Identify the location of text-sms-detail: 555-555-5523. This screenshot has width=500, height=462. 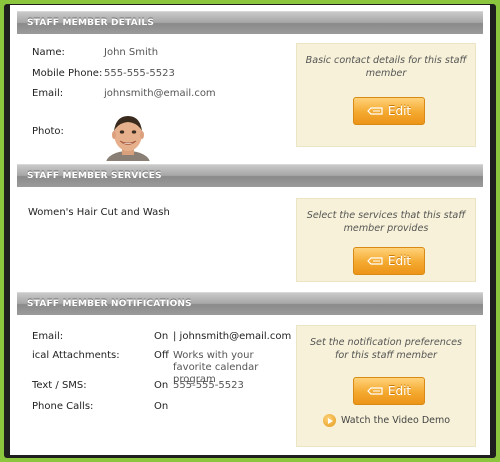
(208, 385).